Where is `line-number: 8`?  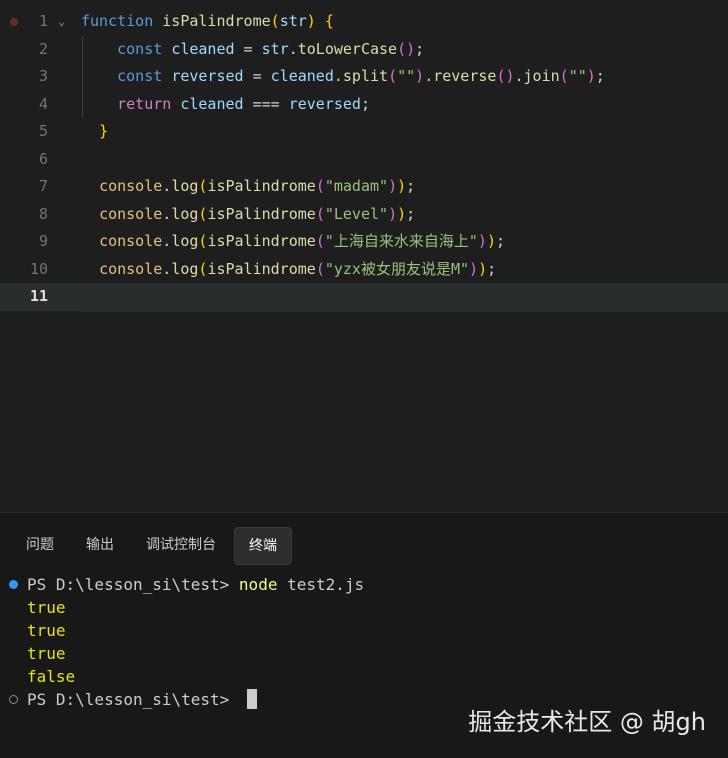 line-number: 8 is located at coordinates (43, 213).